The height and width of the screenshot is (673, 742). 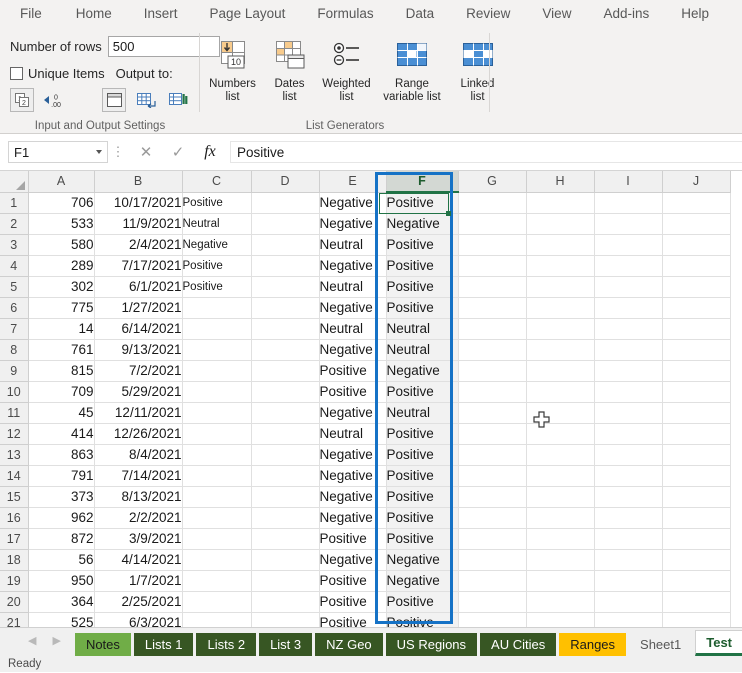 What do you see at coordinates (285, 266) in the screenshot?
I see `cell-D4` at bounding box center [285, 266].